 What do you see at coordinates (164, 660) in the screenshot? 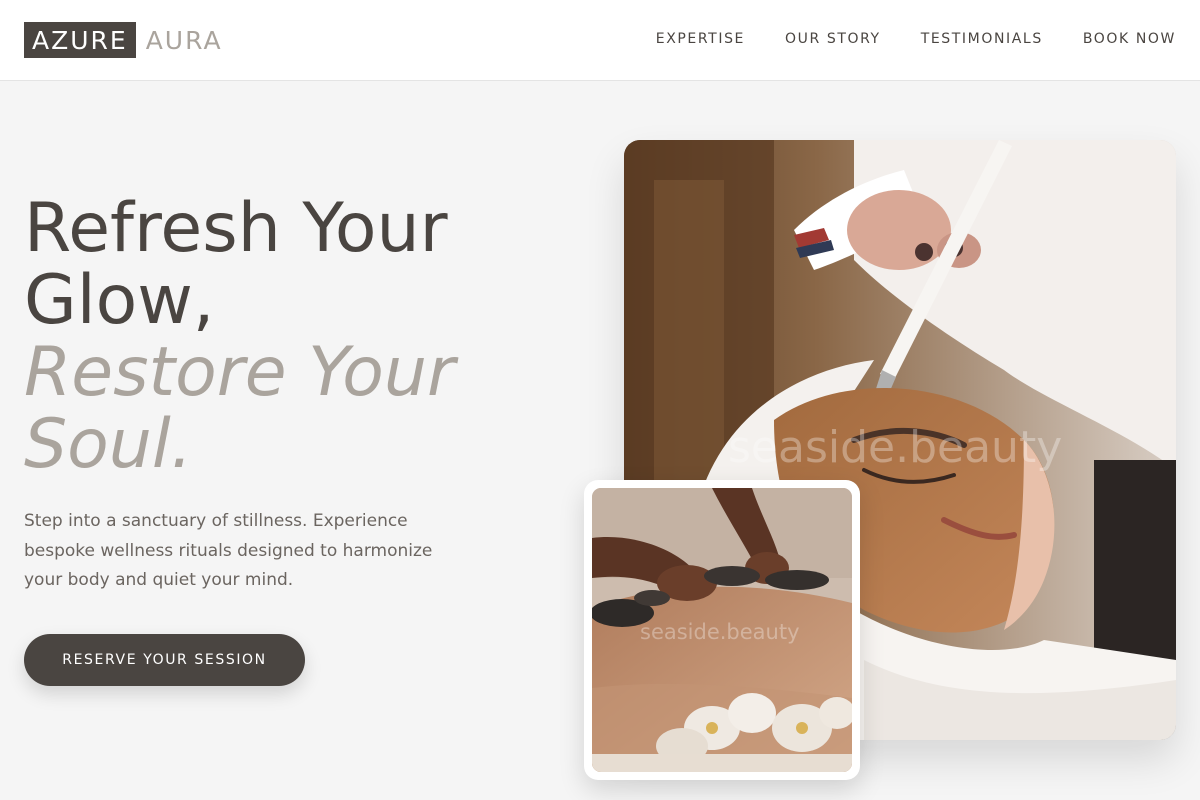
I see `reserve-session-button: RESERVE YOUR SESSION` at bounding box center [164, 660].